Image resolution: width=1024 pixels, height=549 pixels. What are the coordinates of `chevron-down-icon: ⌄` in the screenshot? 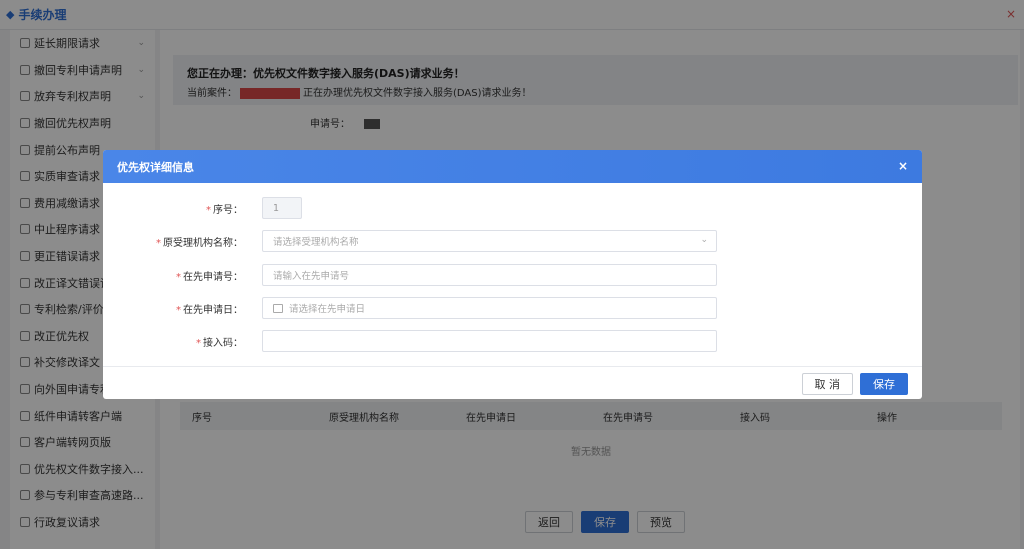 It's located at (704, 240).